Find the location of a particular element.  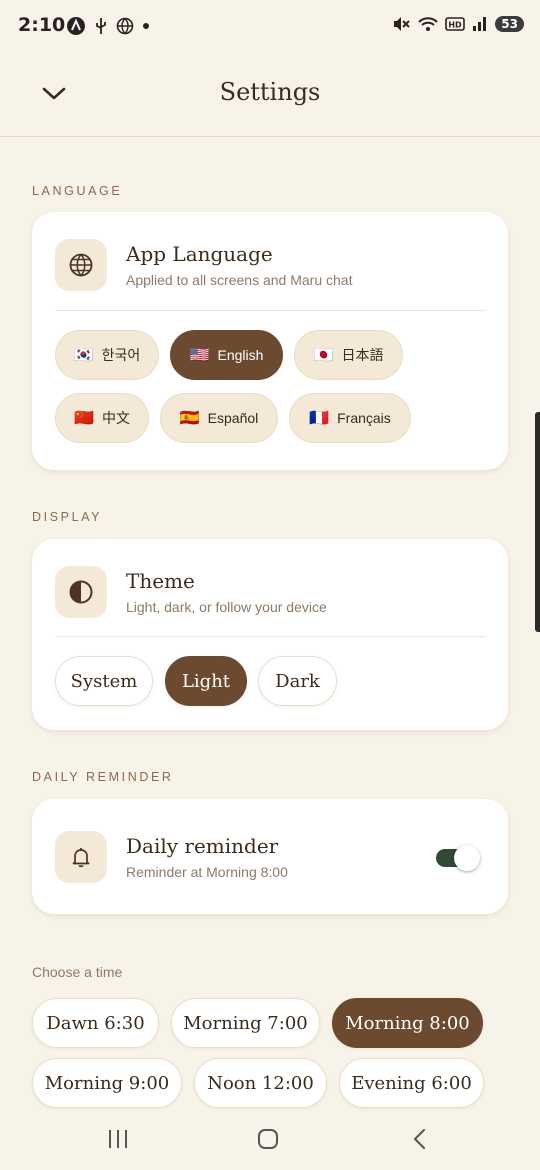

page-title: Settings is located at coordinates (270, 92).